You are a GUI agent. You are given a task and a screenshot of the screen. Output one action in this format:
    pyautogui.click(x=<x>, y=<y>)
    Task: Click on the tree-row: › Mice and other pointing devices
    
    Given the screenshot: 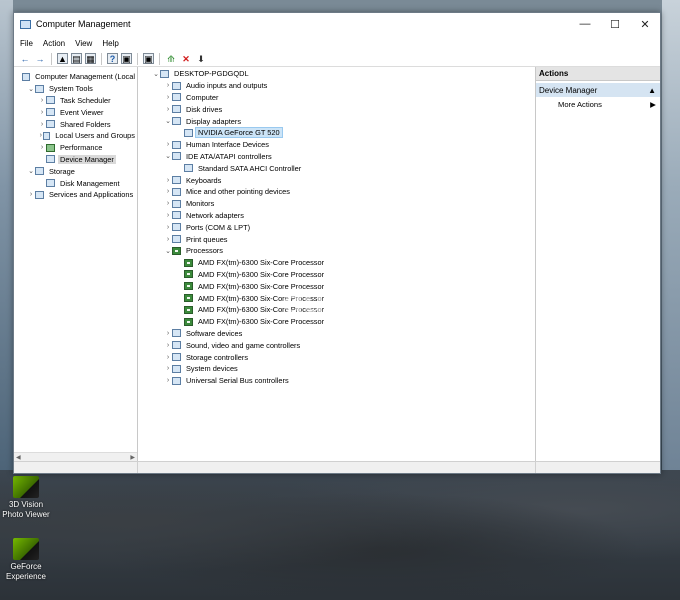 What is the action you would take?
    pyautogui.click(x=336, y=192)
    